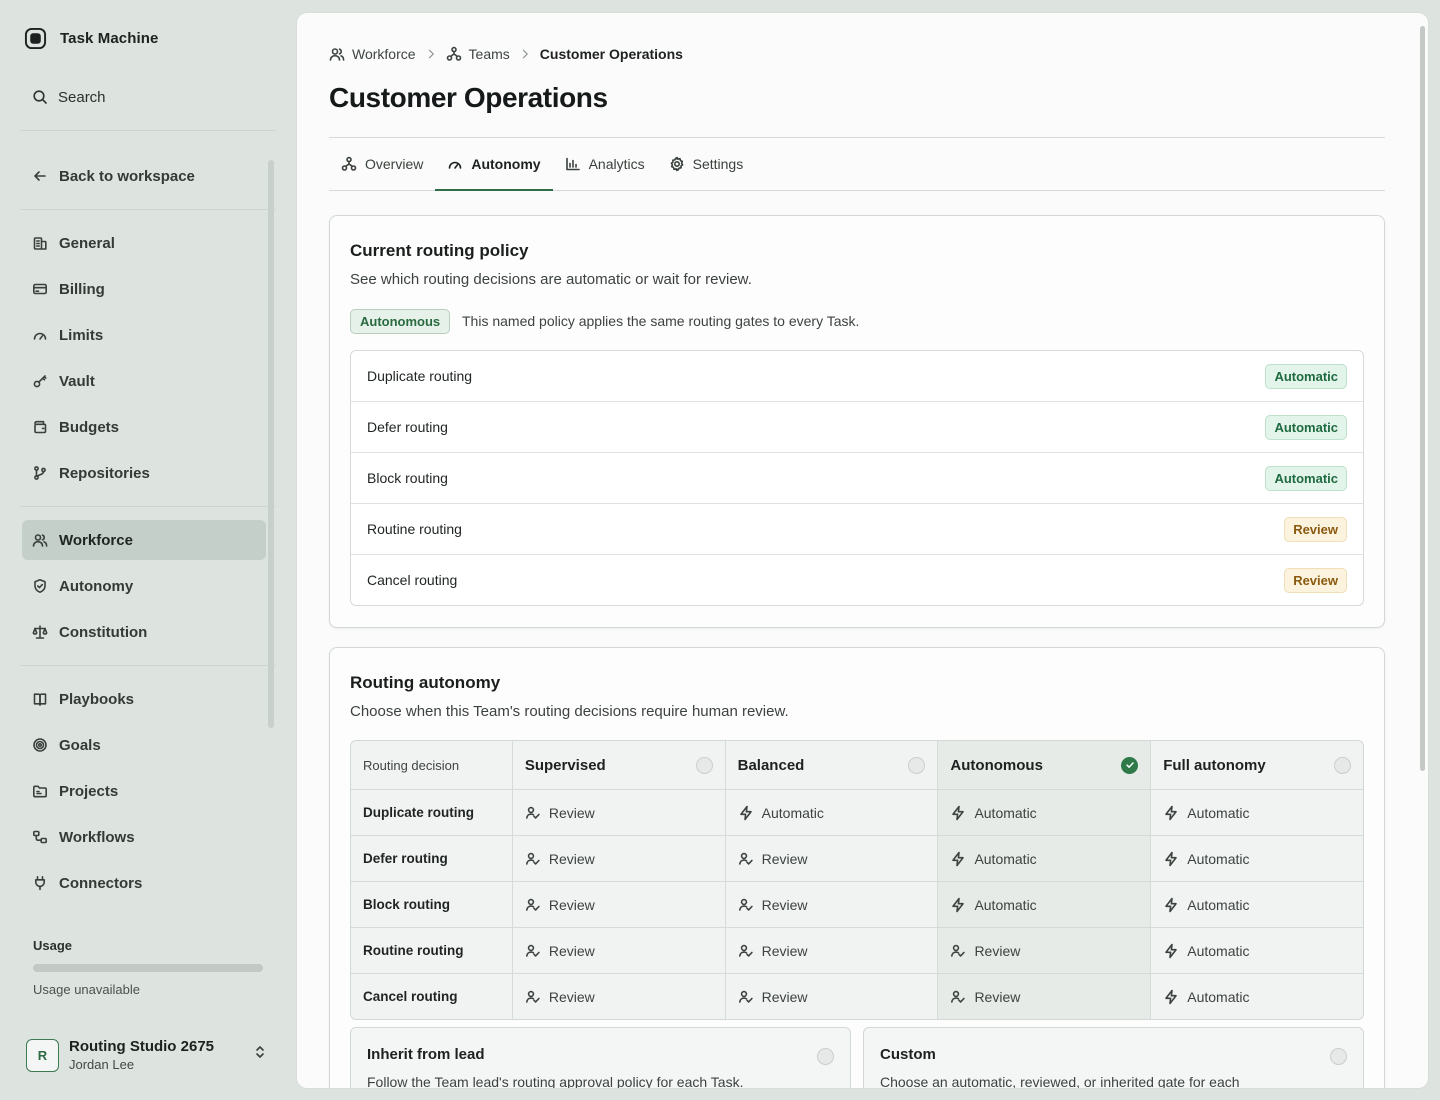 The image size is (1440, 1100). I want to click on status-badge: Automatic, so click(1306, 478).